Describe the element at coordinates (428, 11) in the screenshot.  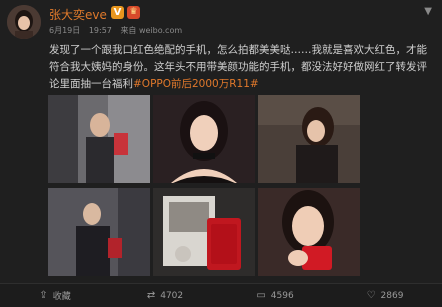
I see `chevron-down-icon: ▼` at that location.